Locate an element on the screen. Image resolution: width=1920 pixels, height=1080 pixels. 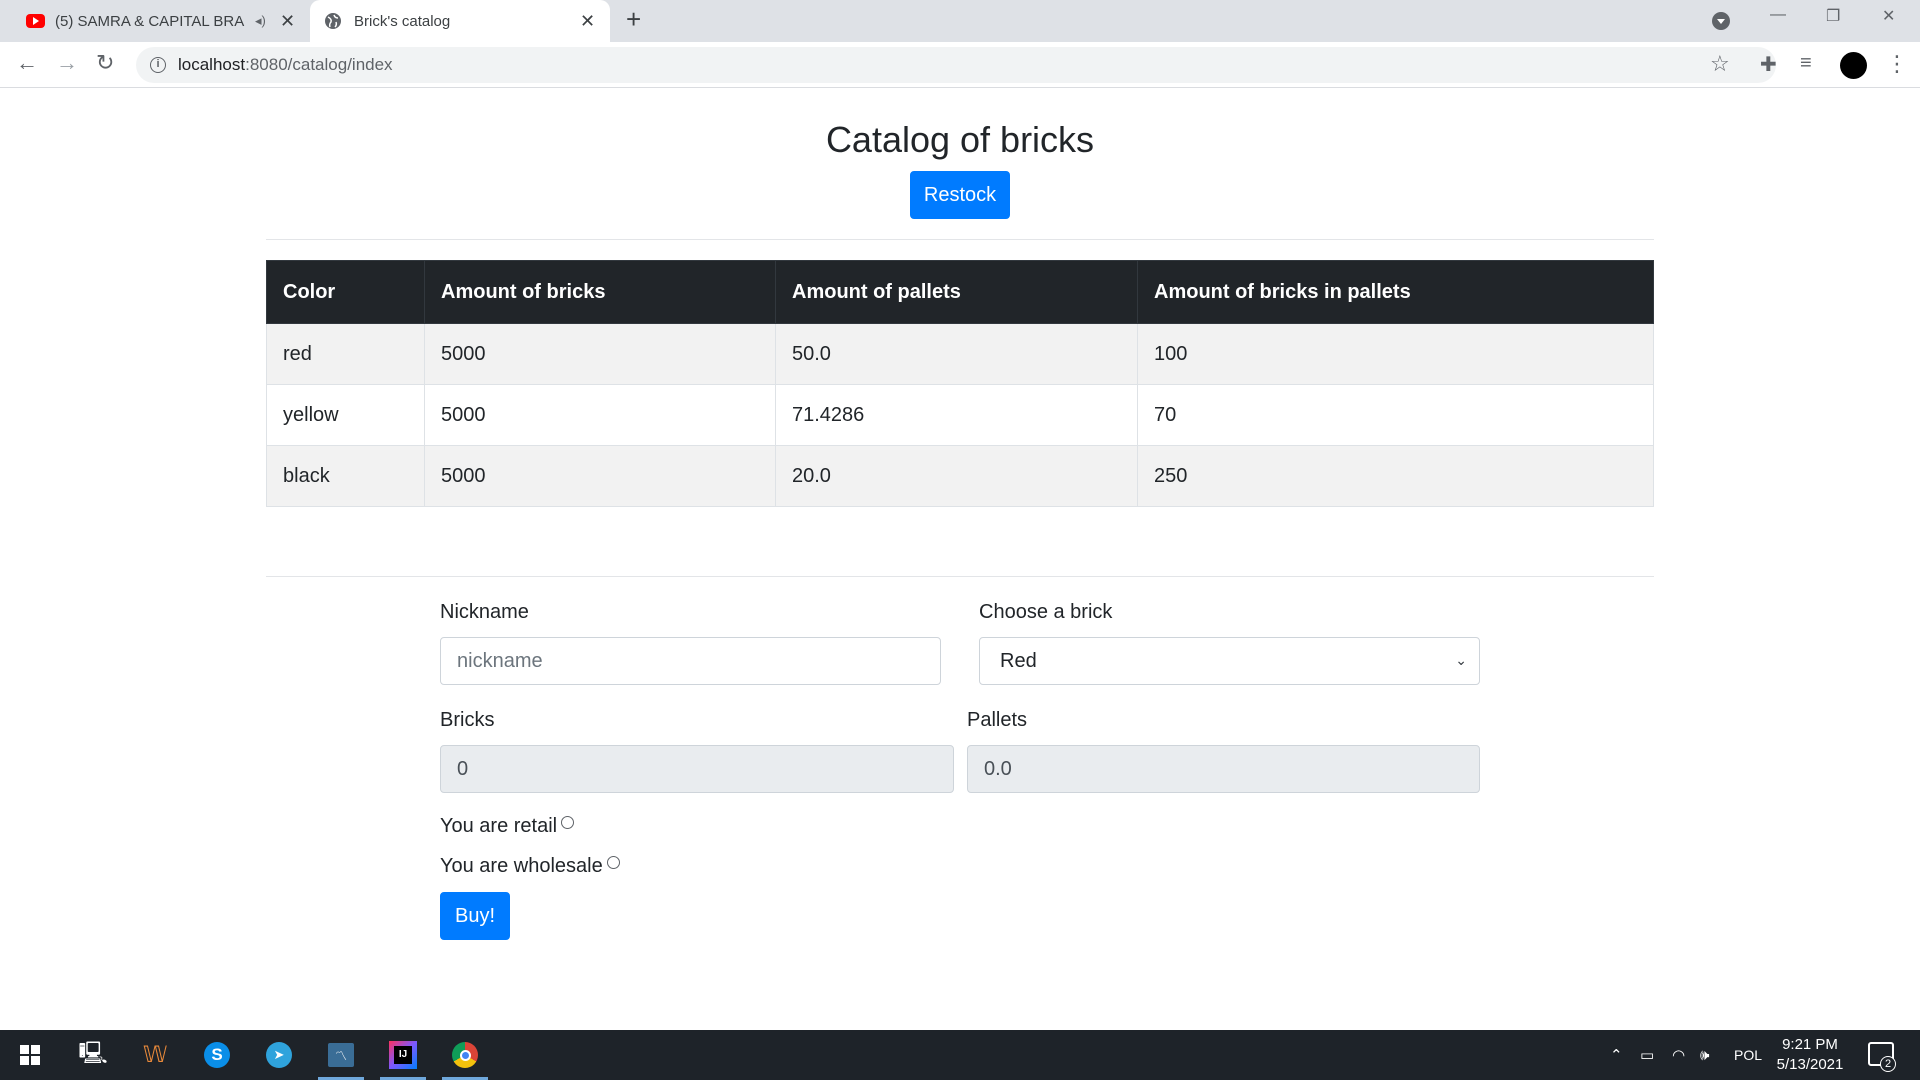
cell-bricks-in-pallets: 250 is located at coordinates (1395, 476).